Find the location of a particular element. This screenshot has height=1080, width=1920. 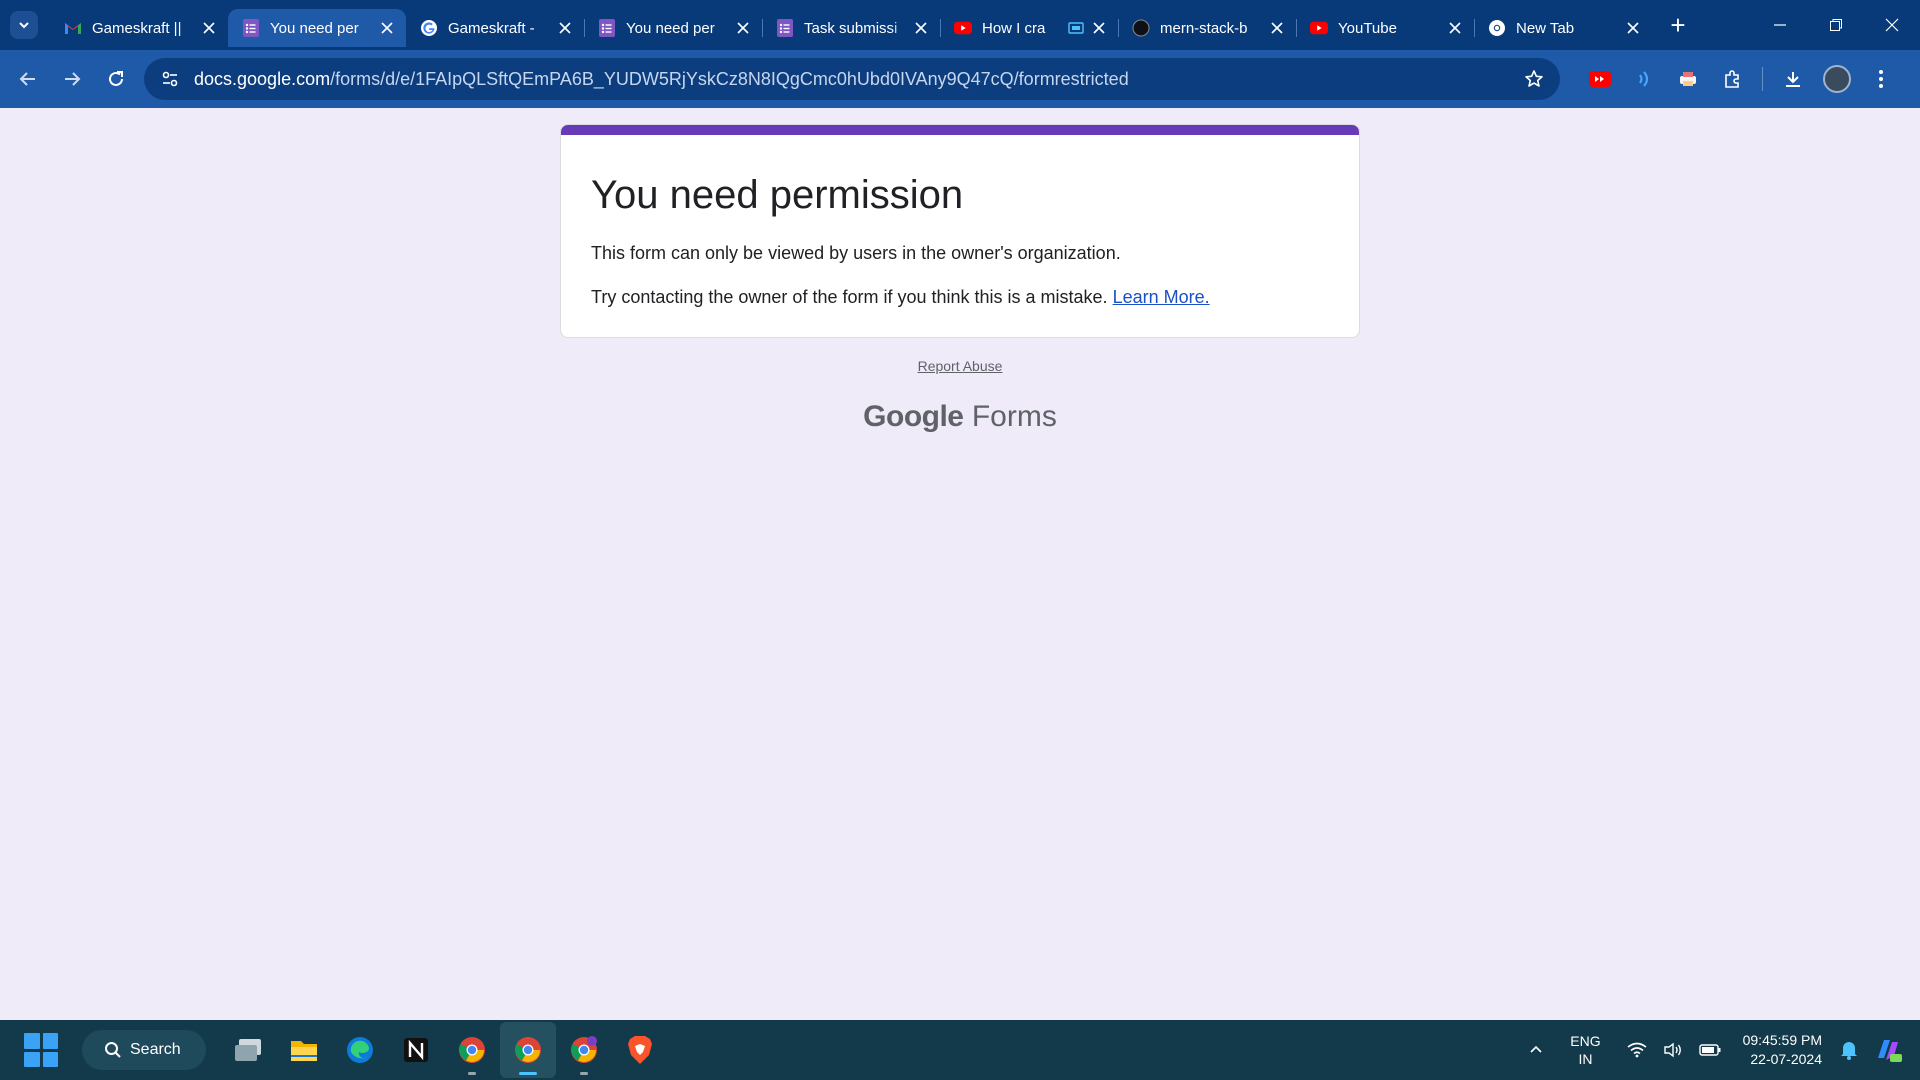

gmail-icon is located at coordinates (73, 28).